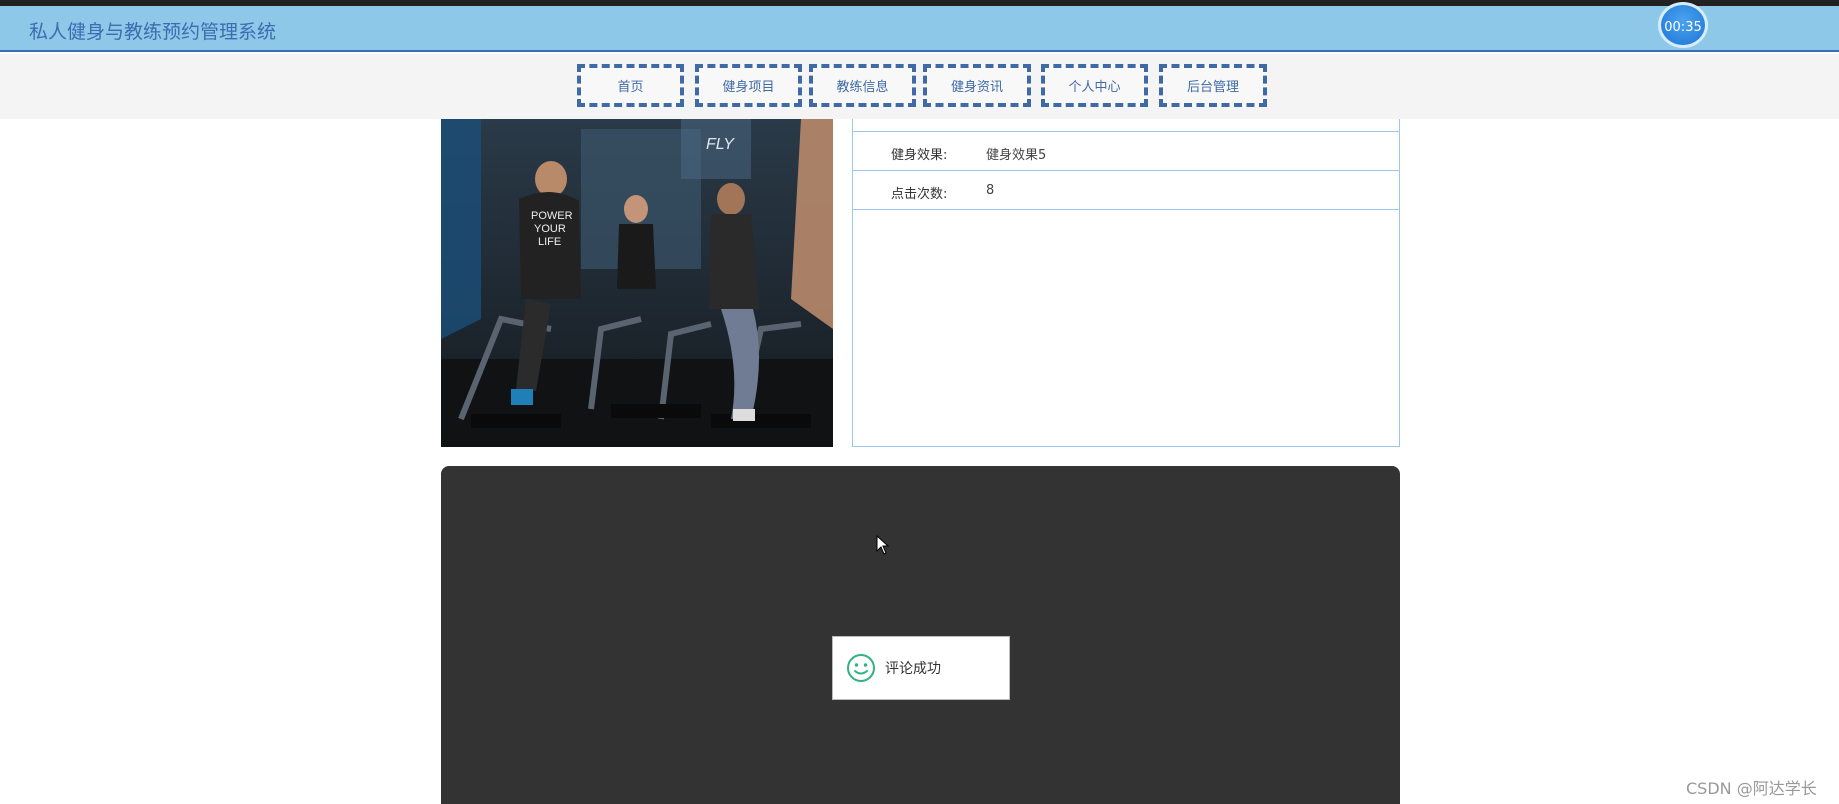 The width and height of the screenshot is (1839, 804). I want to click on details-row-effect: 健身效果: 健身效果5, so click(1126, 151).